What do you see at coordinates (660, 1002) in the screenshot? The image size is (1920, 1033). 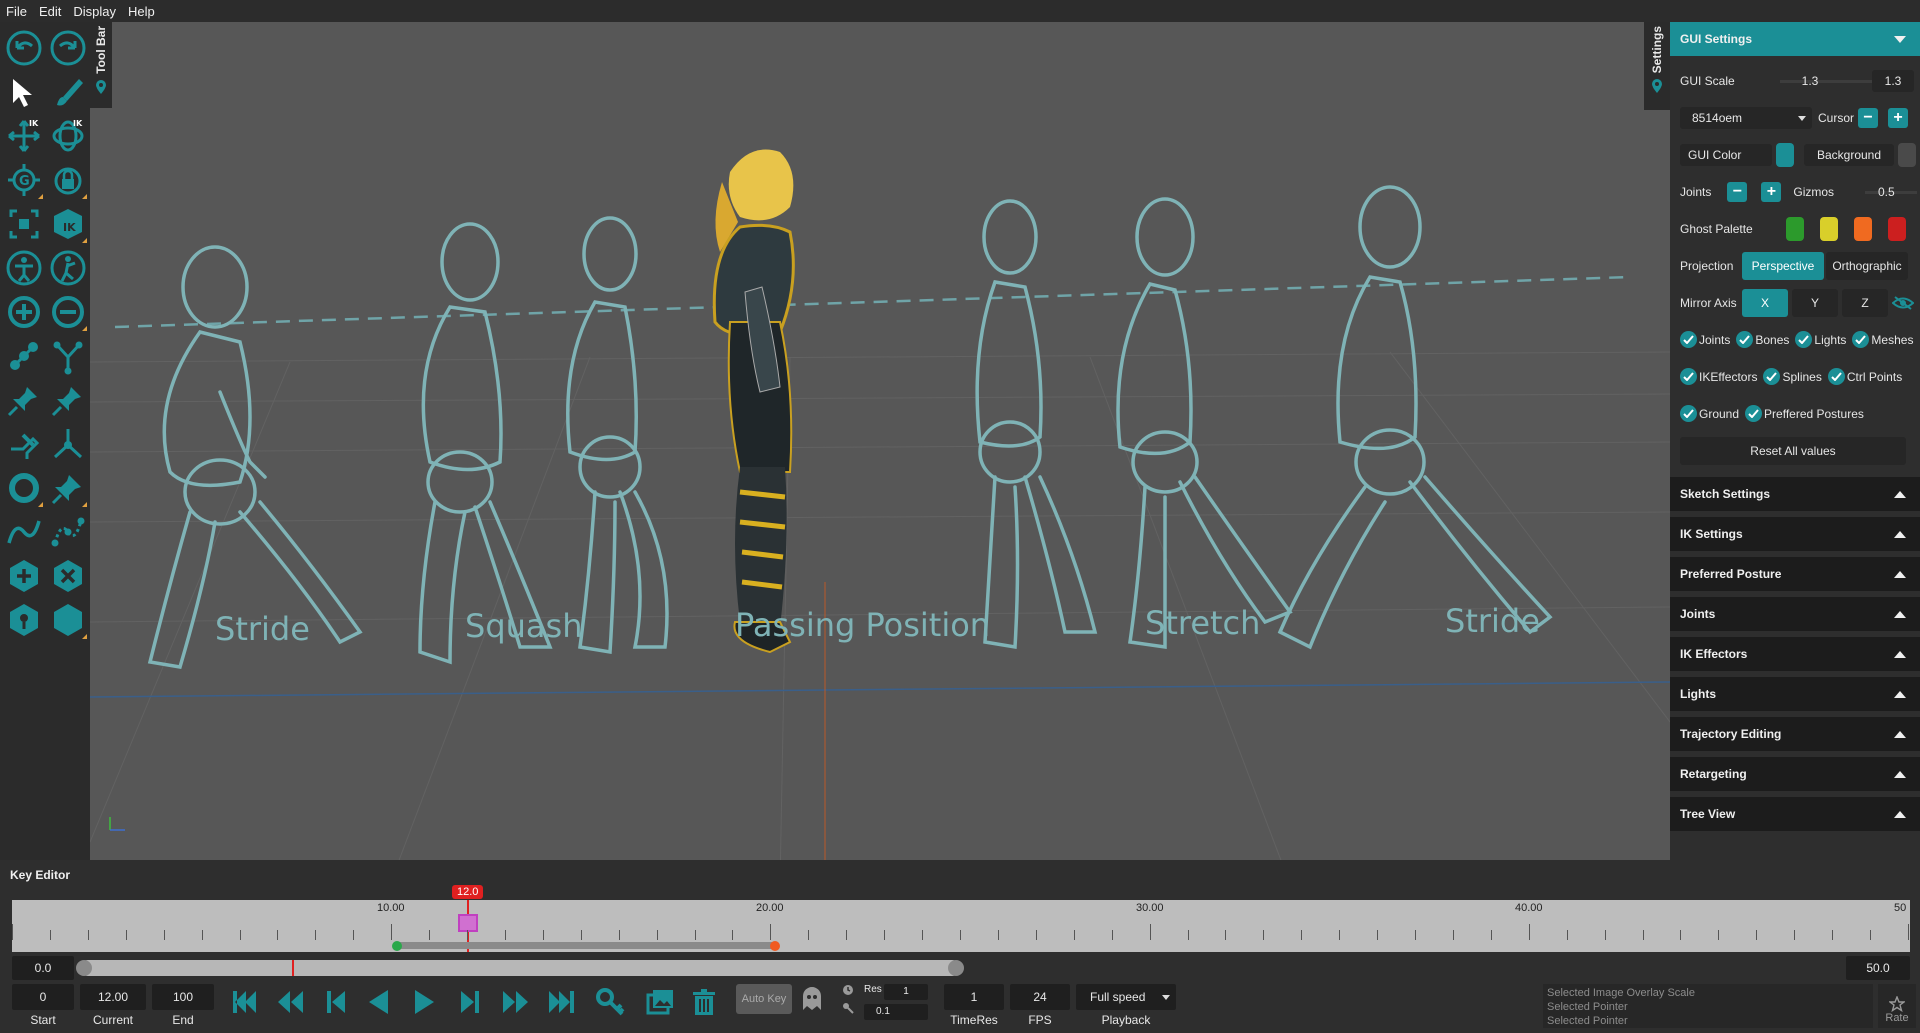 I see `image-overlay-button` at bounding box center [660, 1002].